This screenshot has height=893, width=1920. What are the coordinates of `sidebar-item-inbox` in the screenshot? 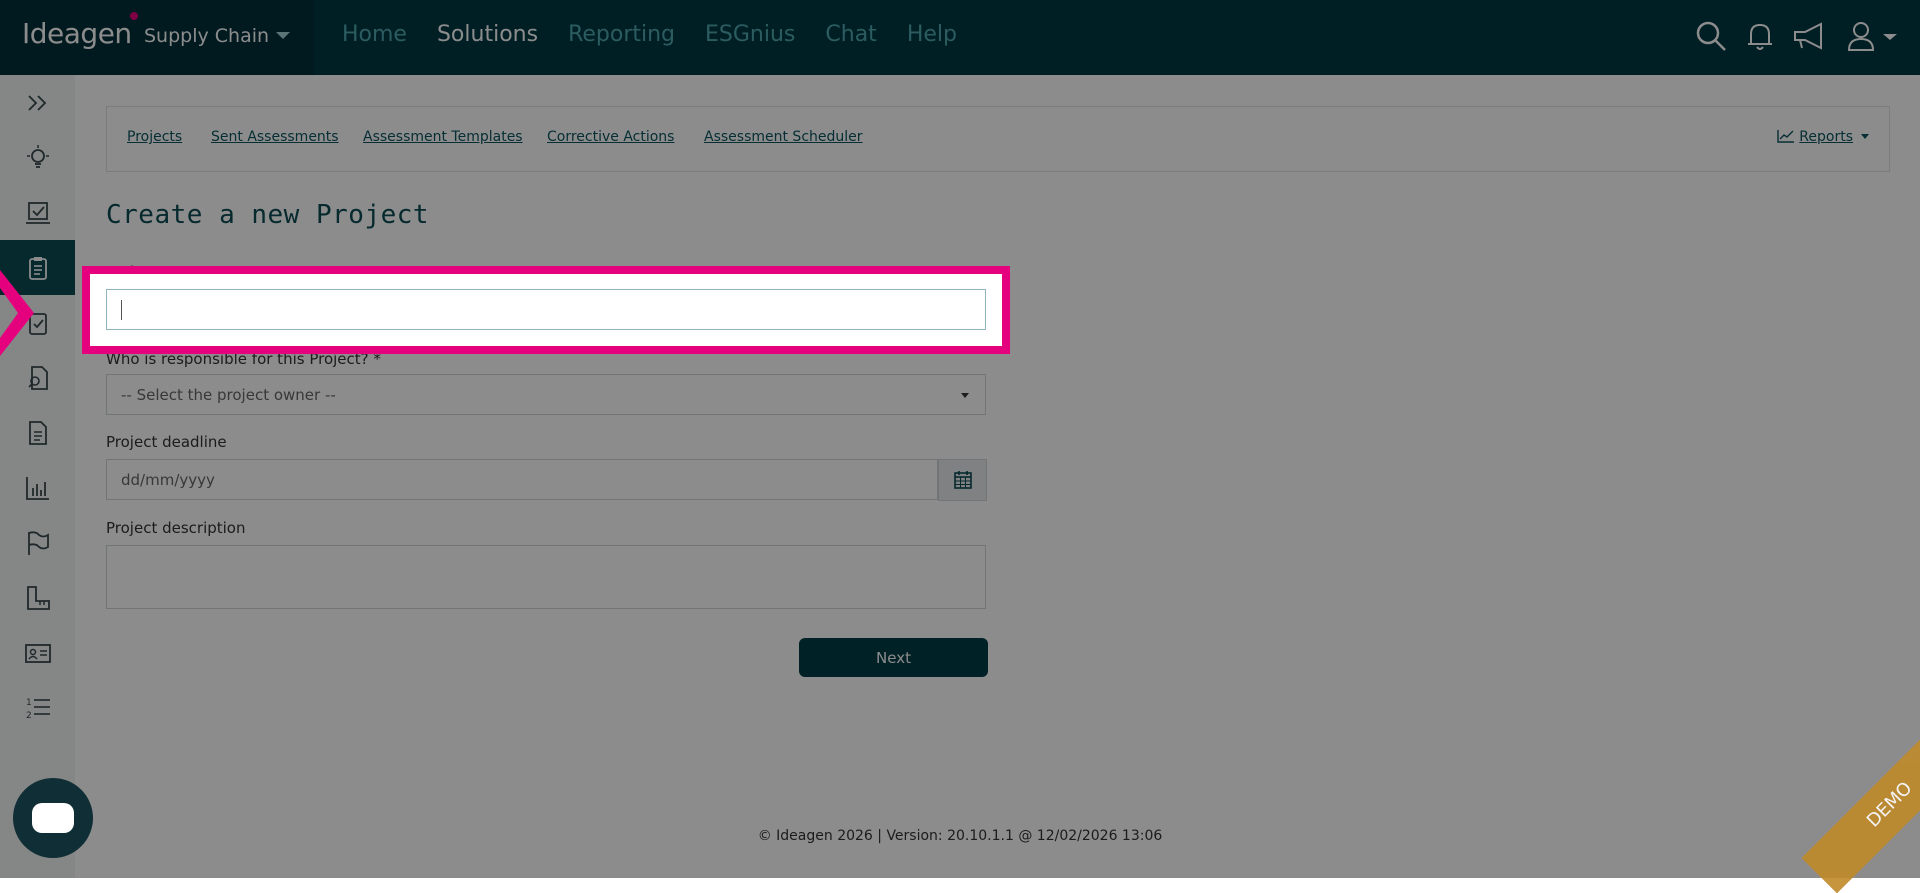 It's located at (37, 212).